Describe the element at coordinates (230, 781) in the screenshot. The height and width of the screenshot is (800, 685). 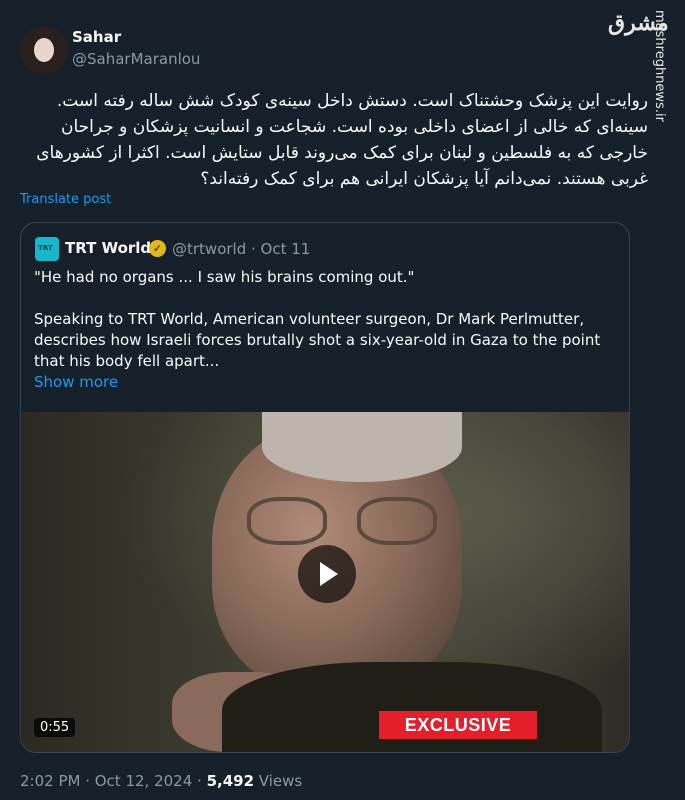
I see `view-count: 5,492` at that location.